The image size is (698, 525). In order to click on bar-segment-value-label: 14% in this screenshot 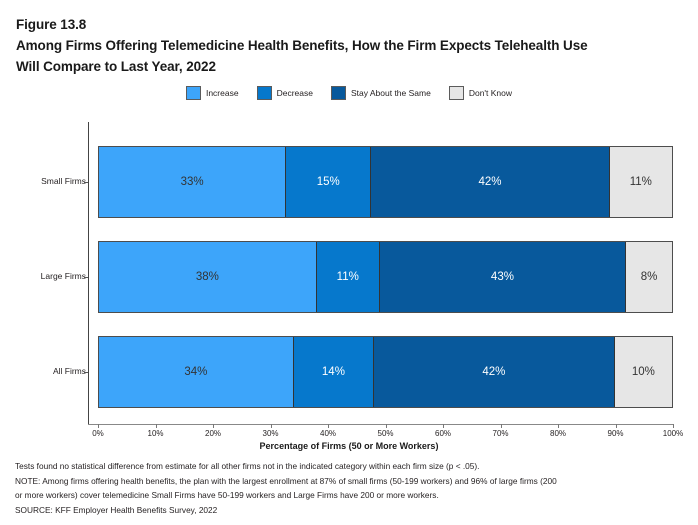, I will do `click(333, 372)`.